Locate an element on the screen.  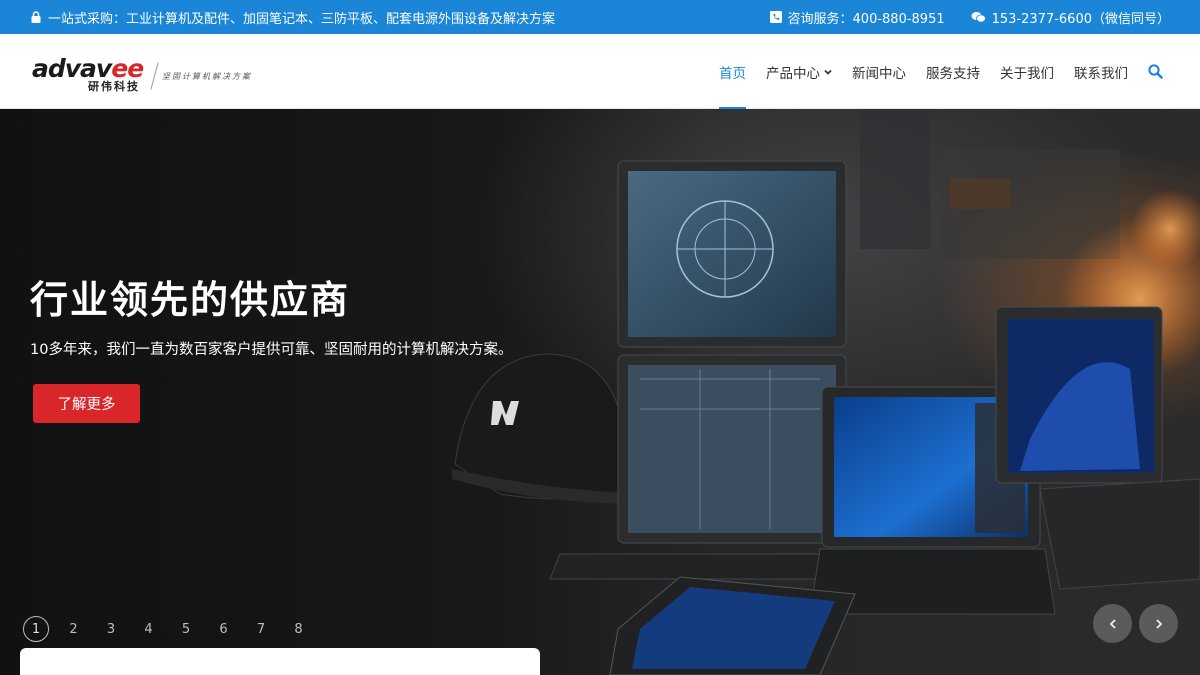
hotline-text: 咨询服务：400-880-8951 is located at coordinates (866, 17).